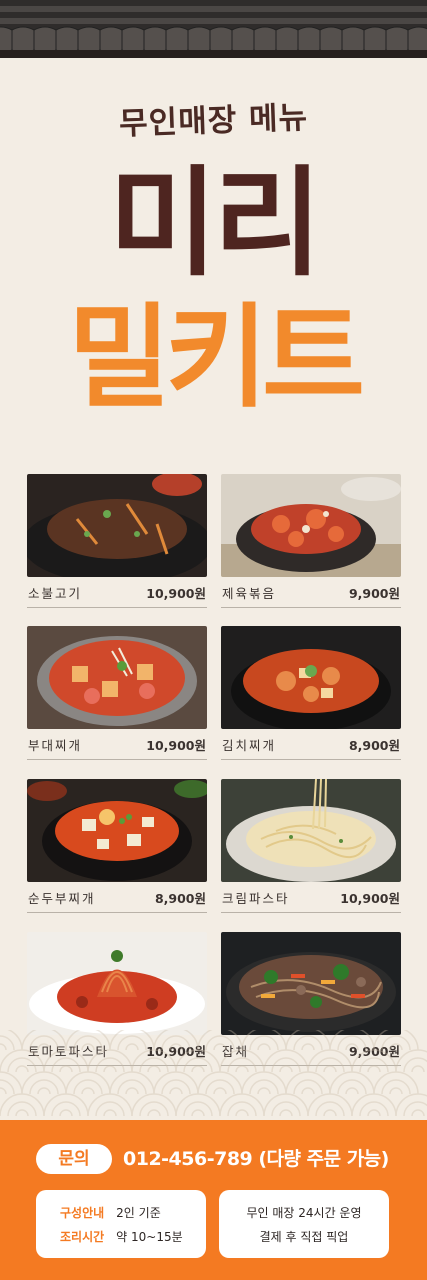  I want to click on note-line: 무인 매장 24시간 운영, so click(304, 1213).